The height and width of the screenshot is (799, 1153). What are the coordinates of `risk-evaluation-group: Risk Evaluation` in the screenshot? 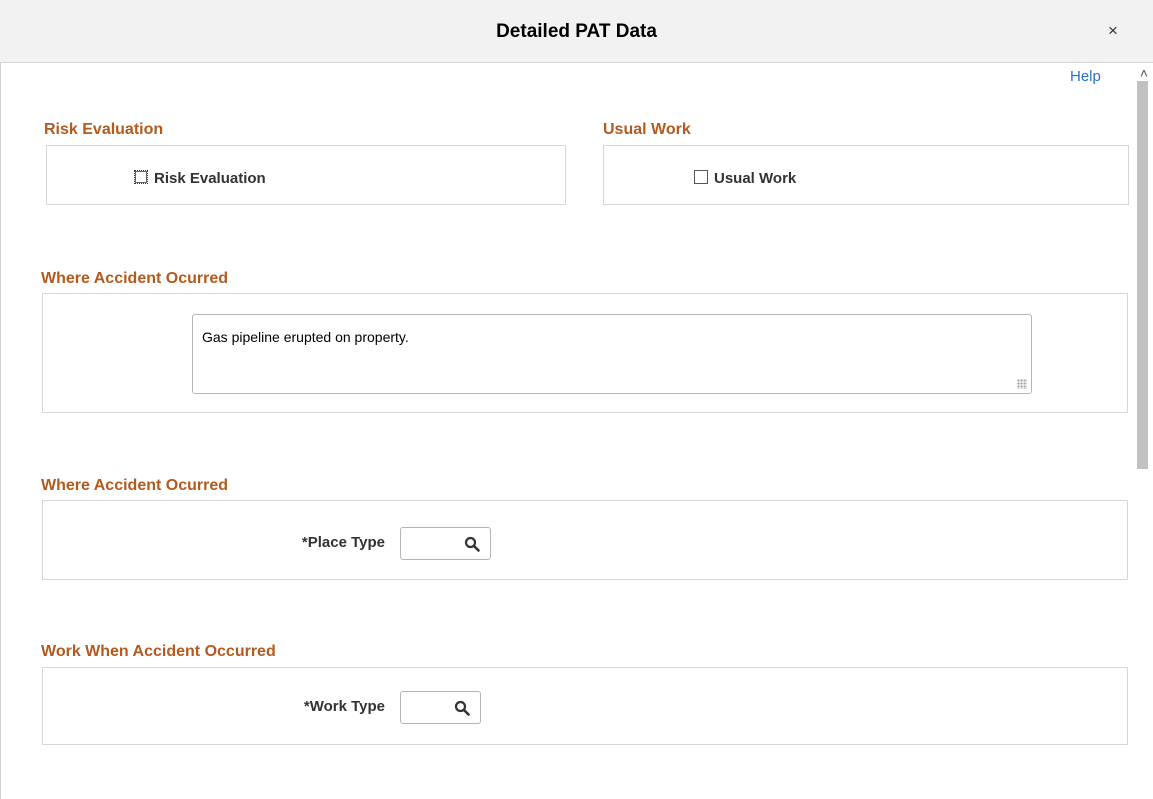 It's located at (306, 175).